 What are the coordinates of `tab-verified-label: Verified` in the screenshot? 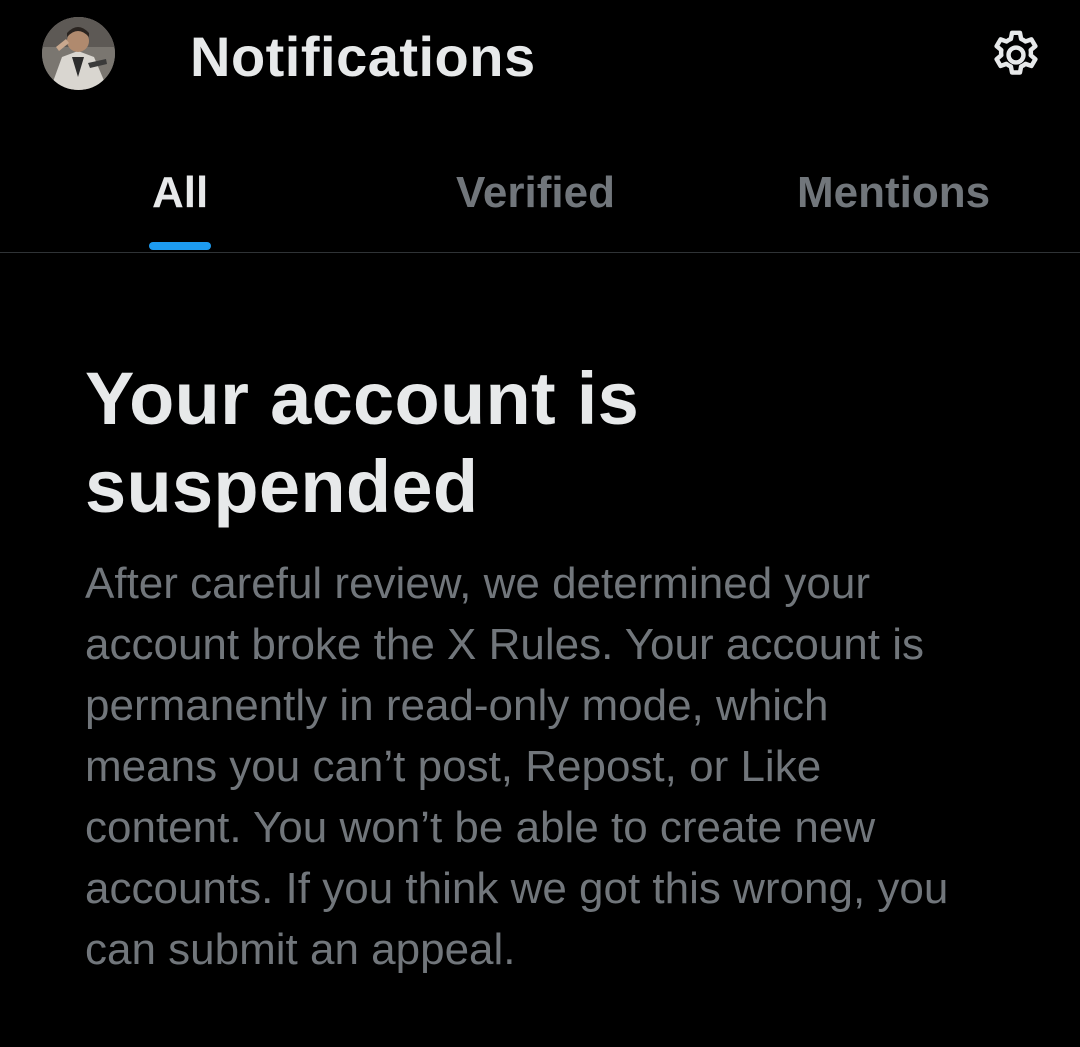 It's located at (535, 192).